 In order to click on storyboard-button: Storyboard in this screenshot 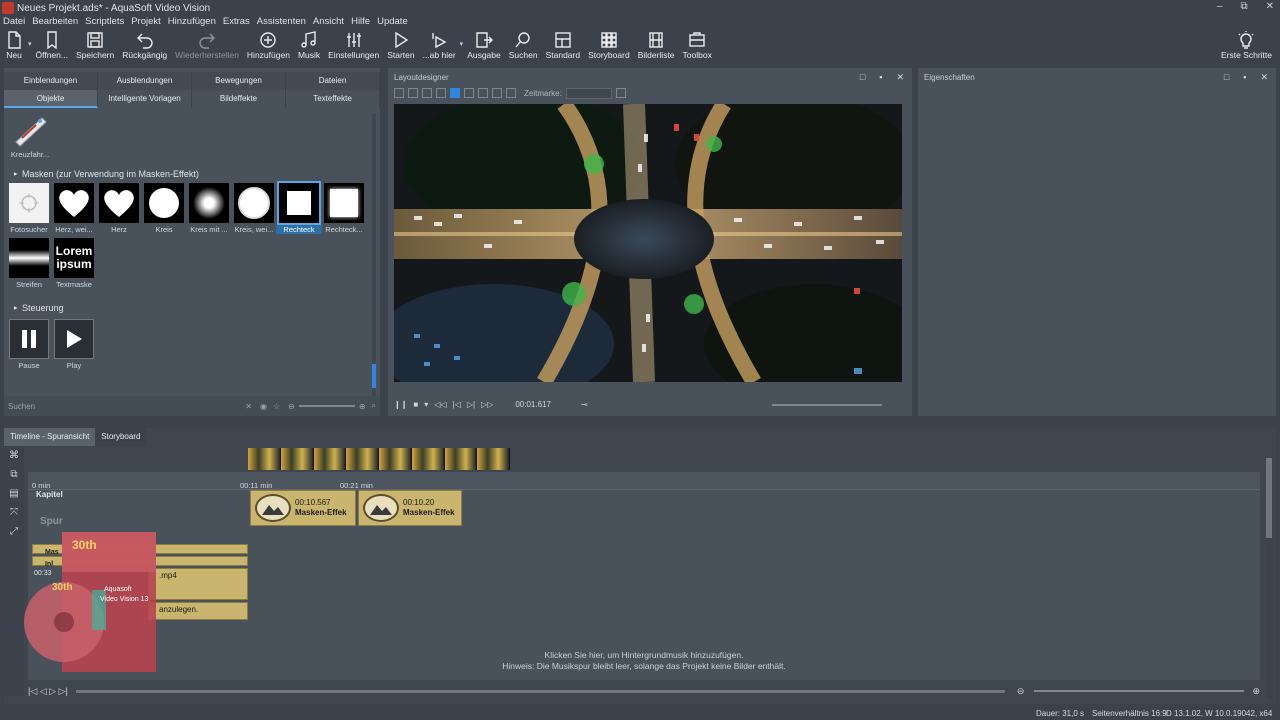, I will do `click(609, 45)`.